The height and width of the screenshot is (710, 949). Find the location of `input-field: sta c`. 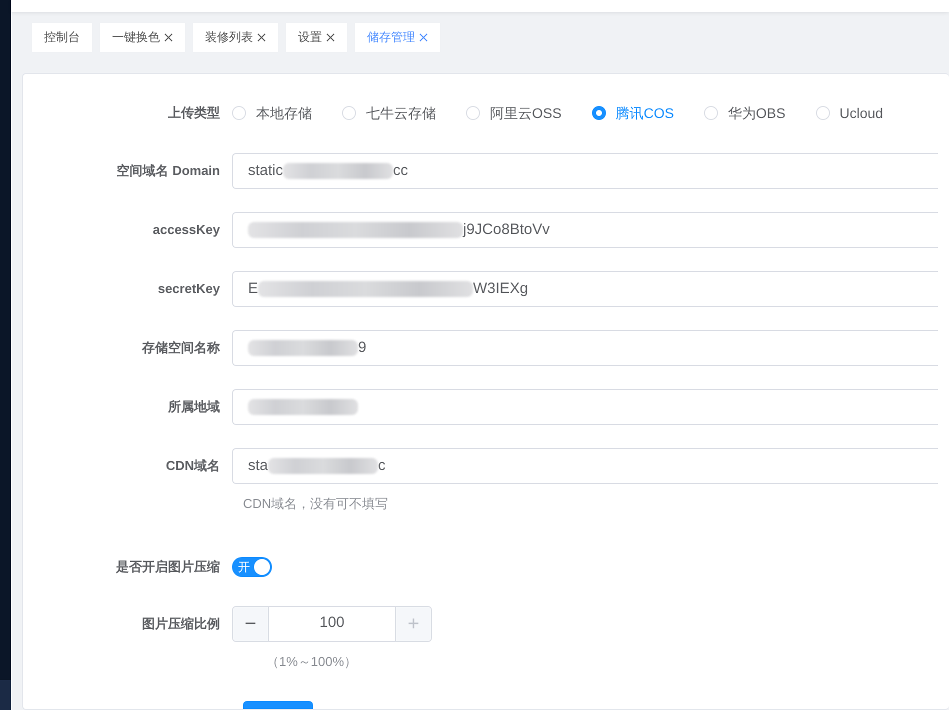

input-field: sta c is located at coordinates (585, 466).